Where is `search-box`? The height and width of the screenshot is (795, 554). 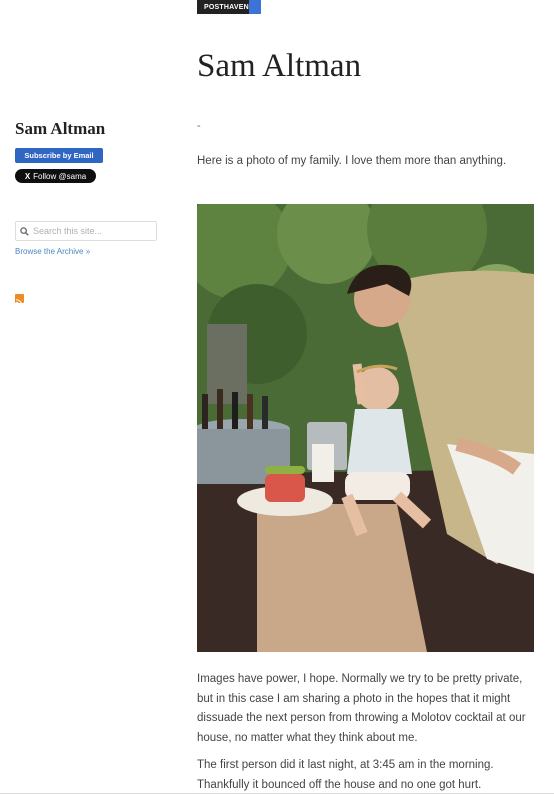
search-box is located at coordinates (86, 231).